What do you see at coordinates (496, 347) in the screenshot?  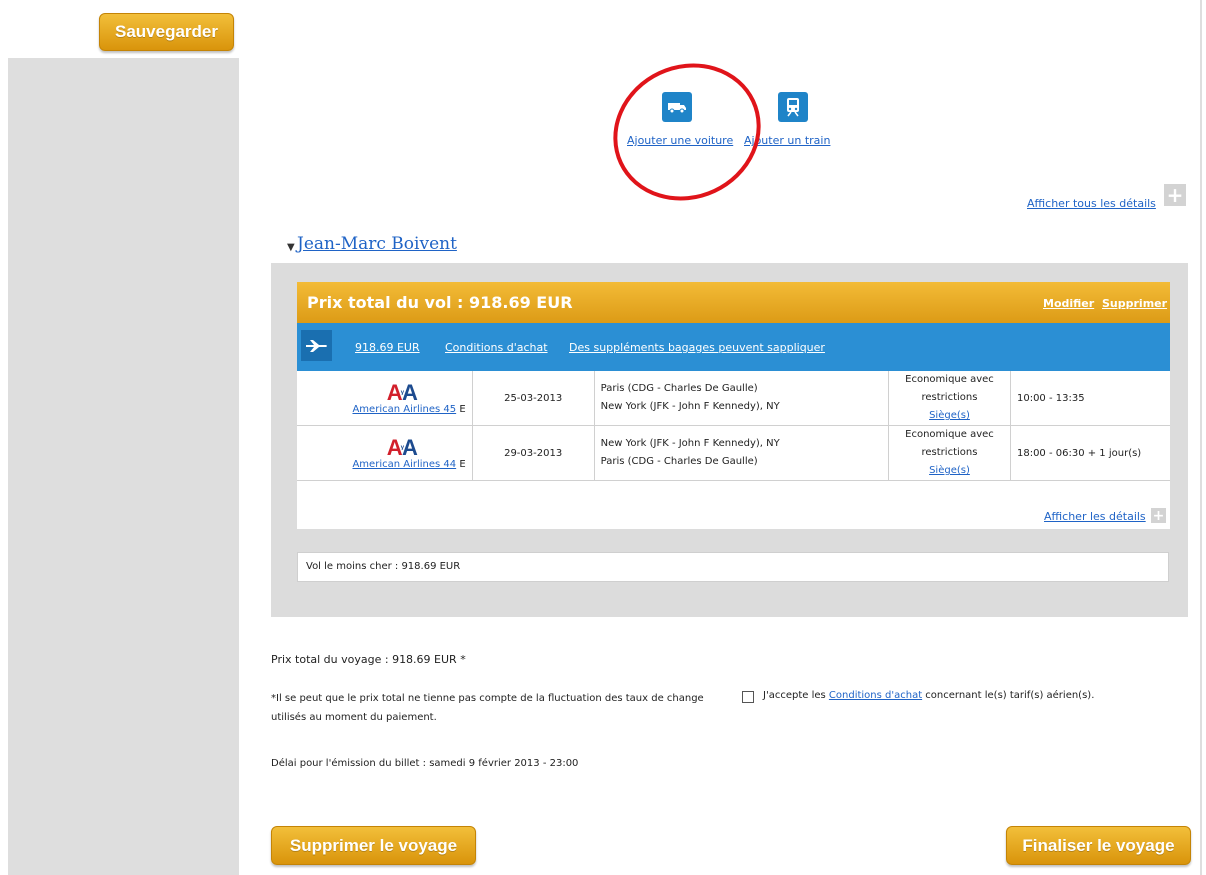 I see `purchase-conditions-link: Conditions d'achat` at bounding box center [496, 347].